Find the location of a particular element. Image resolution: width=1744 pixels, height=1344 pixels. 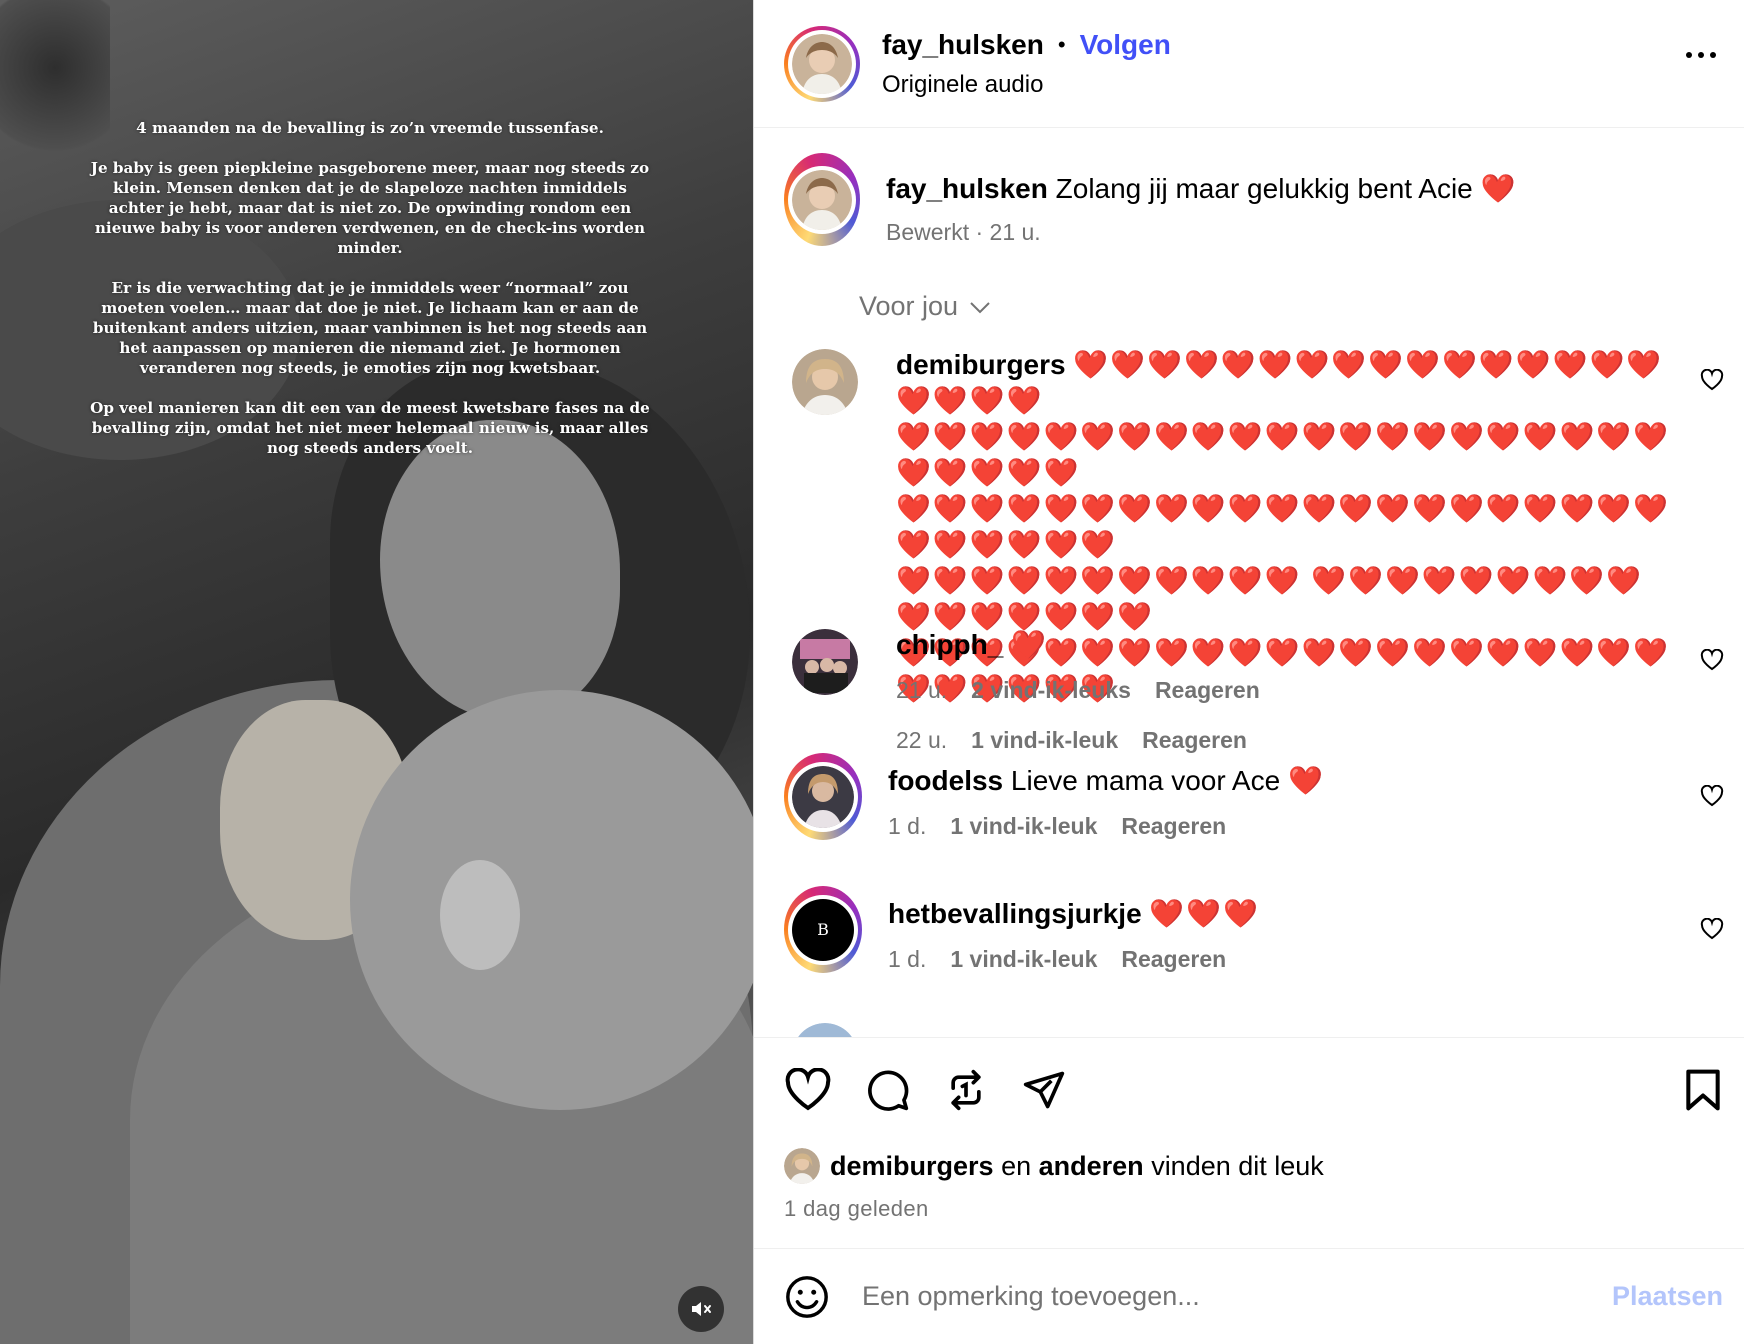

more-options-icon is located at coordinates (1701, 55).